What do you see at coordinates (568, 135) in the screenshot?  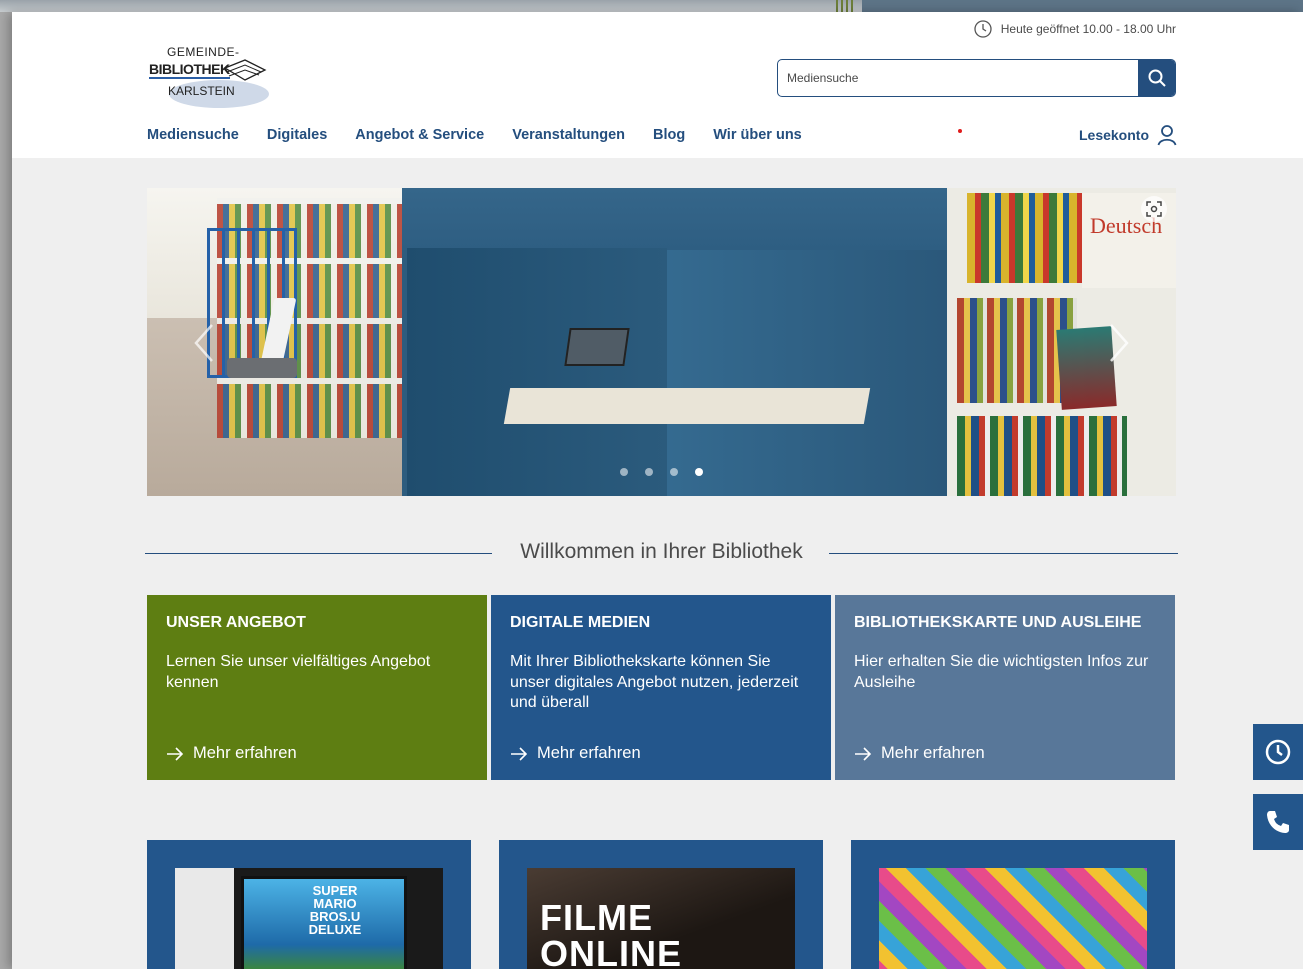 I see `nav-item-veranstaltungen: Veranstaltungen` at bounding box center [568, 135].